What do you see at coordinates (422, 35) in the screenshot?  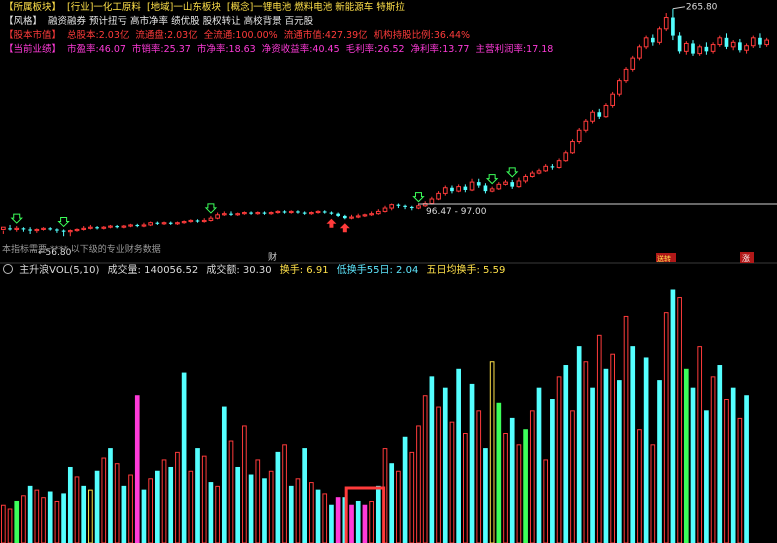 I see `row3-item: 机构持股比例:36.44%` at bounding box center [422, 35].